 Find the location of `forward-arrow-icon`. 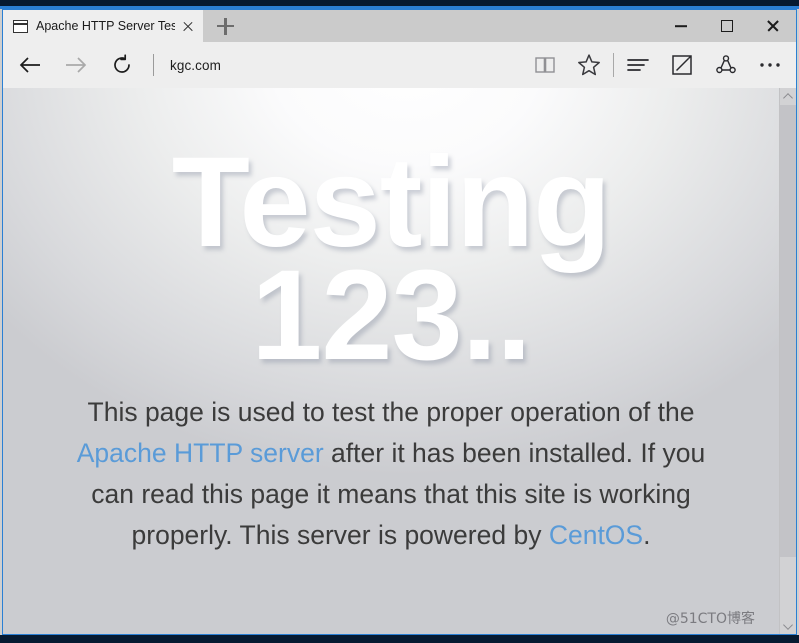

forward-arrow-icon is located at coordinates (76, 65).